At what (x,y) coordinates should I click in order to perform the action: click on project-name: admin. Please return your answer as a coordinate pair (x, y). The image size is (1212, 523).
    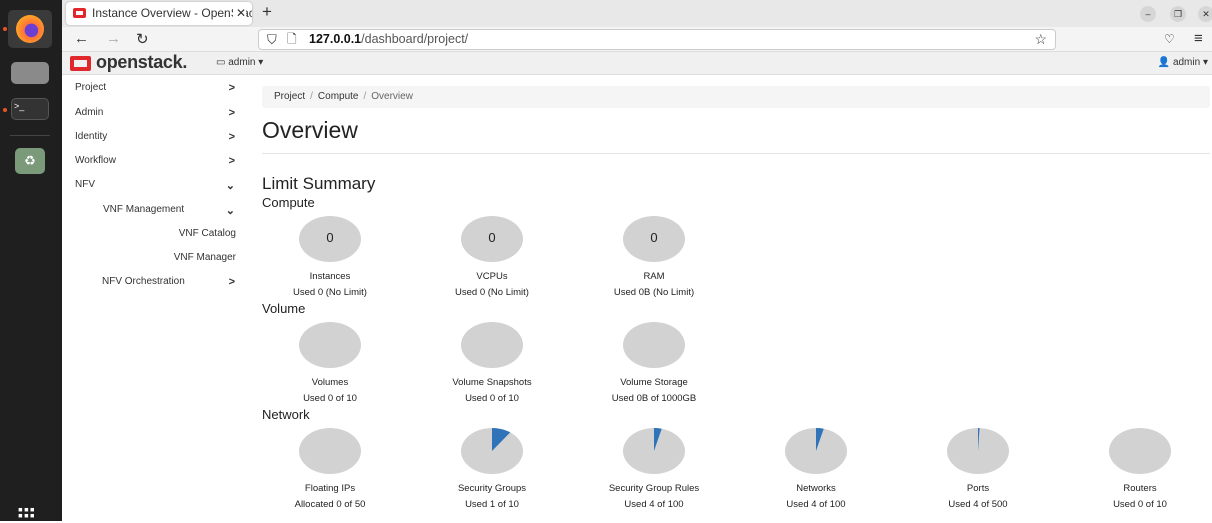
    Looking at the image, I should click on (242, 62).